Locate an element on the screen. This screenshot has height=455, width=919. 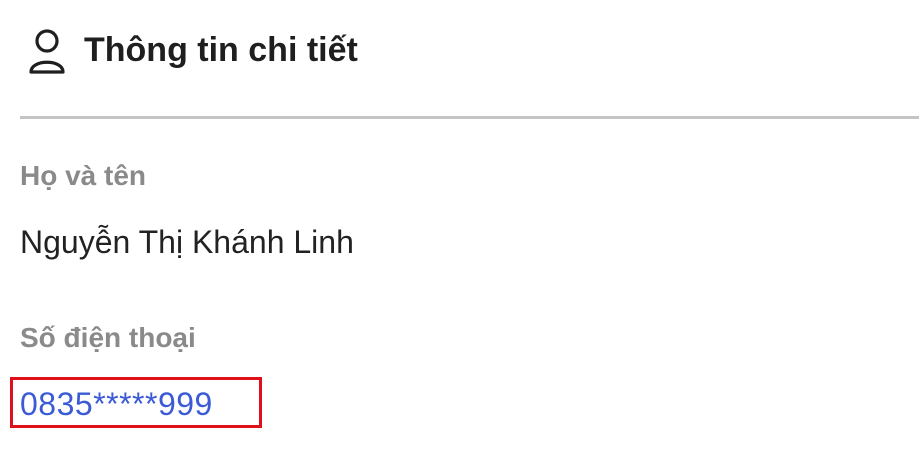
header-divider is located at coordinates (469, 117).